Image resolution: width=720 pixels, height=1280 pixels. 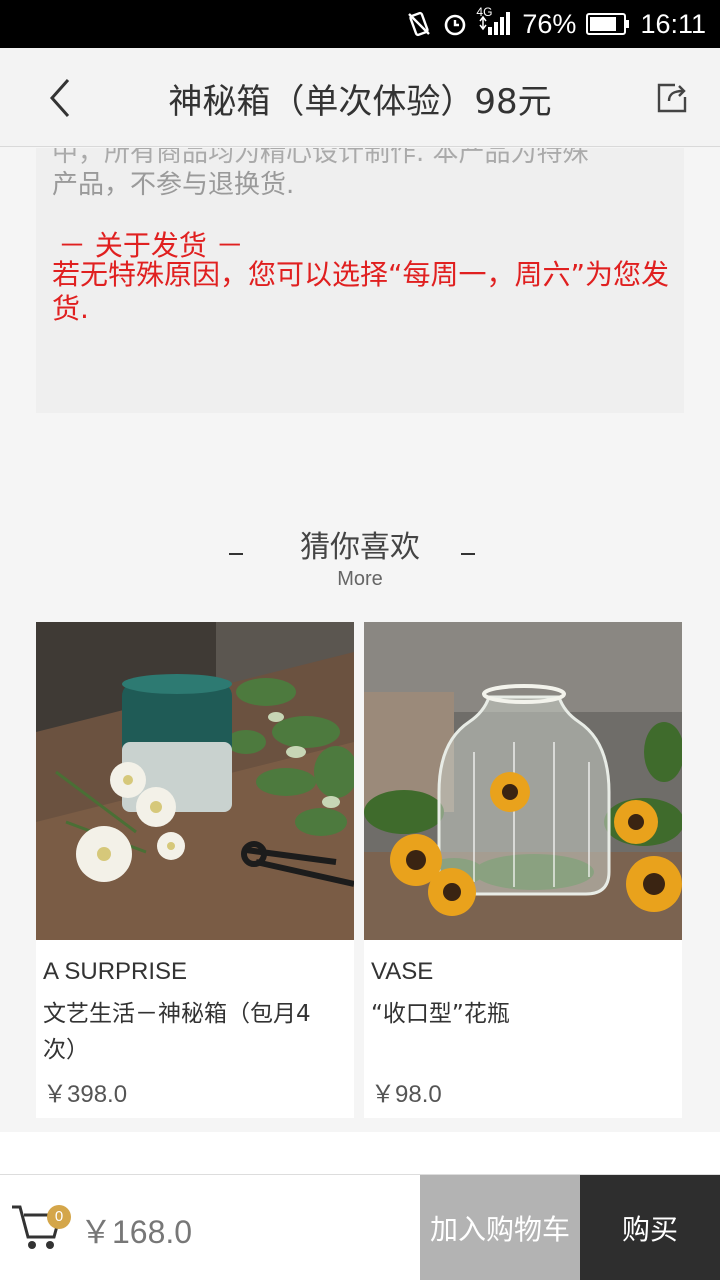 What do you see at coordinates (608, 24) in the screenshot?
I see `battery-icon` at bounding box center [608, 24].